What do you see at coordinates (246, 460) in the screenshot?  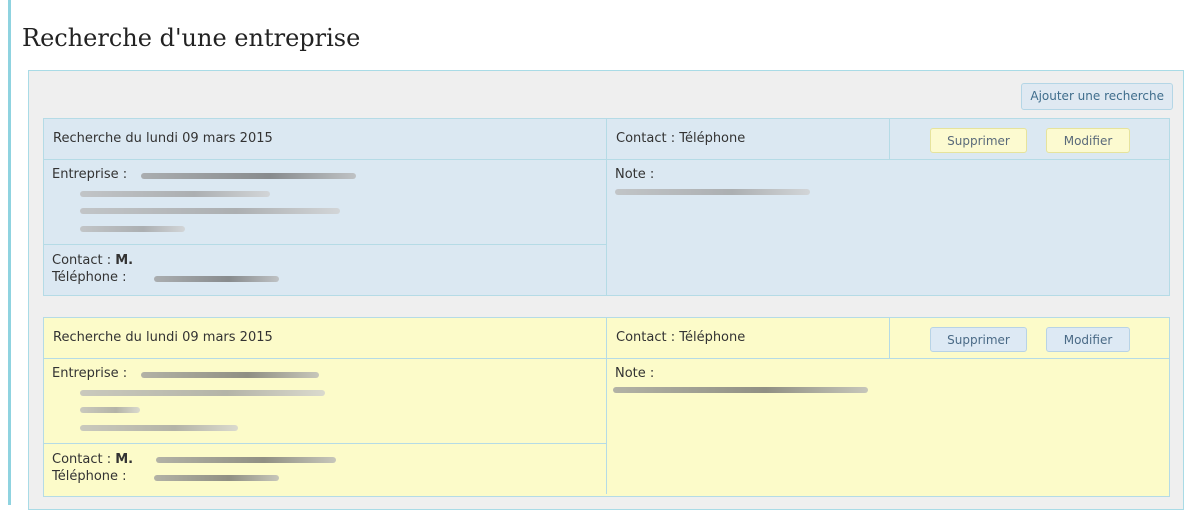 I see `redacted-contact-name` at bounding box center [246, 460].